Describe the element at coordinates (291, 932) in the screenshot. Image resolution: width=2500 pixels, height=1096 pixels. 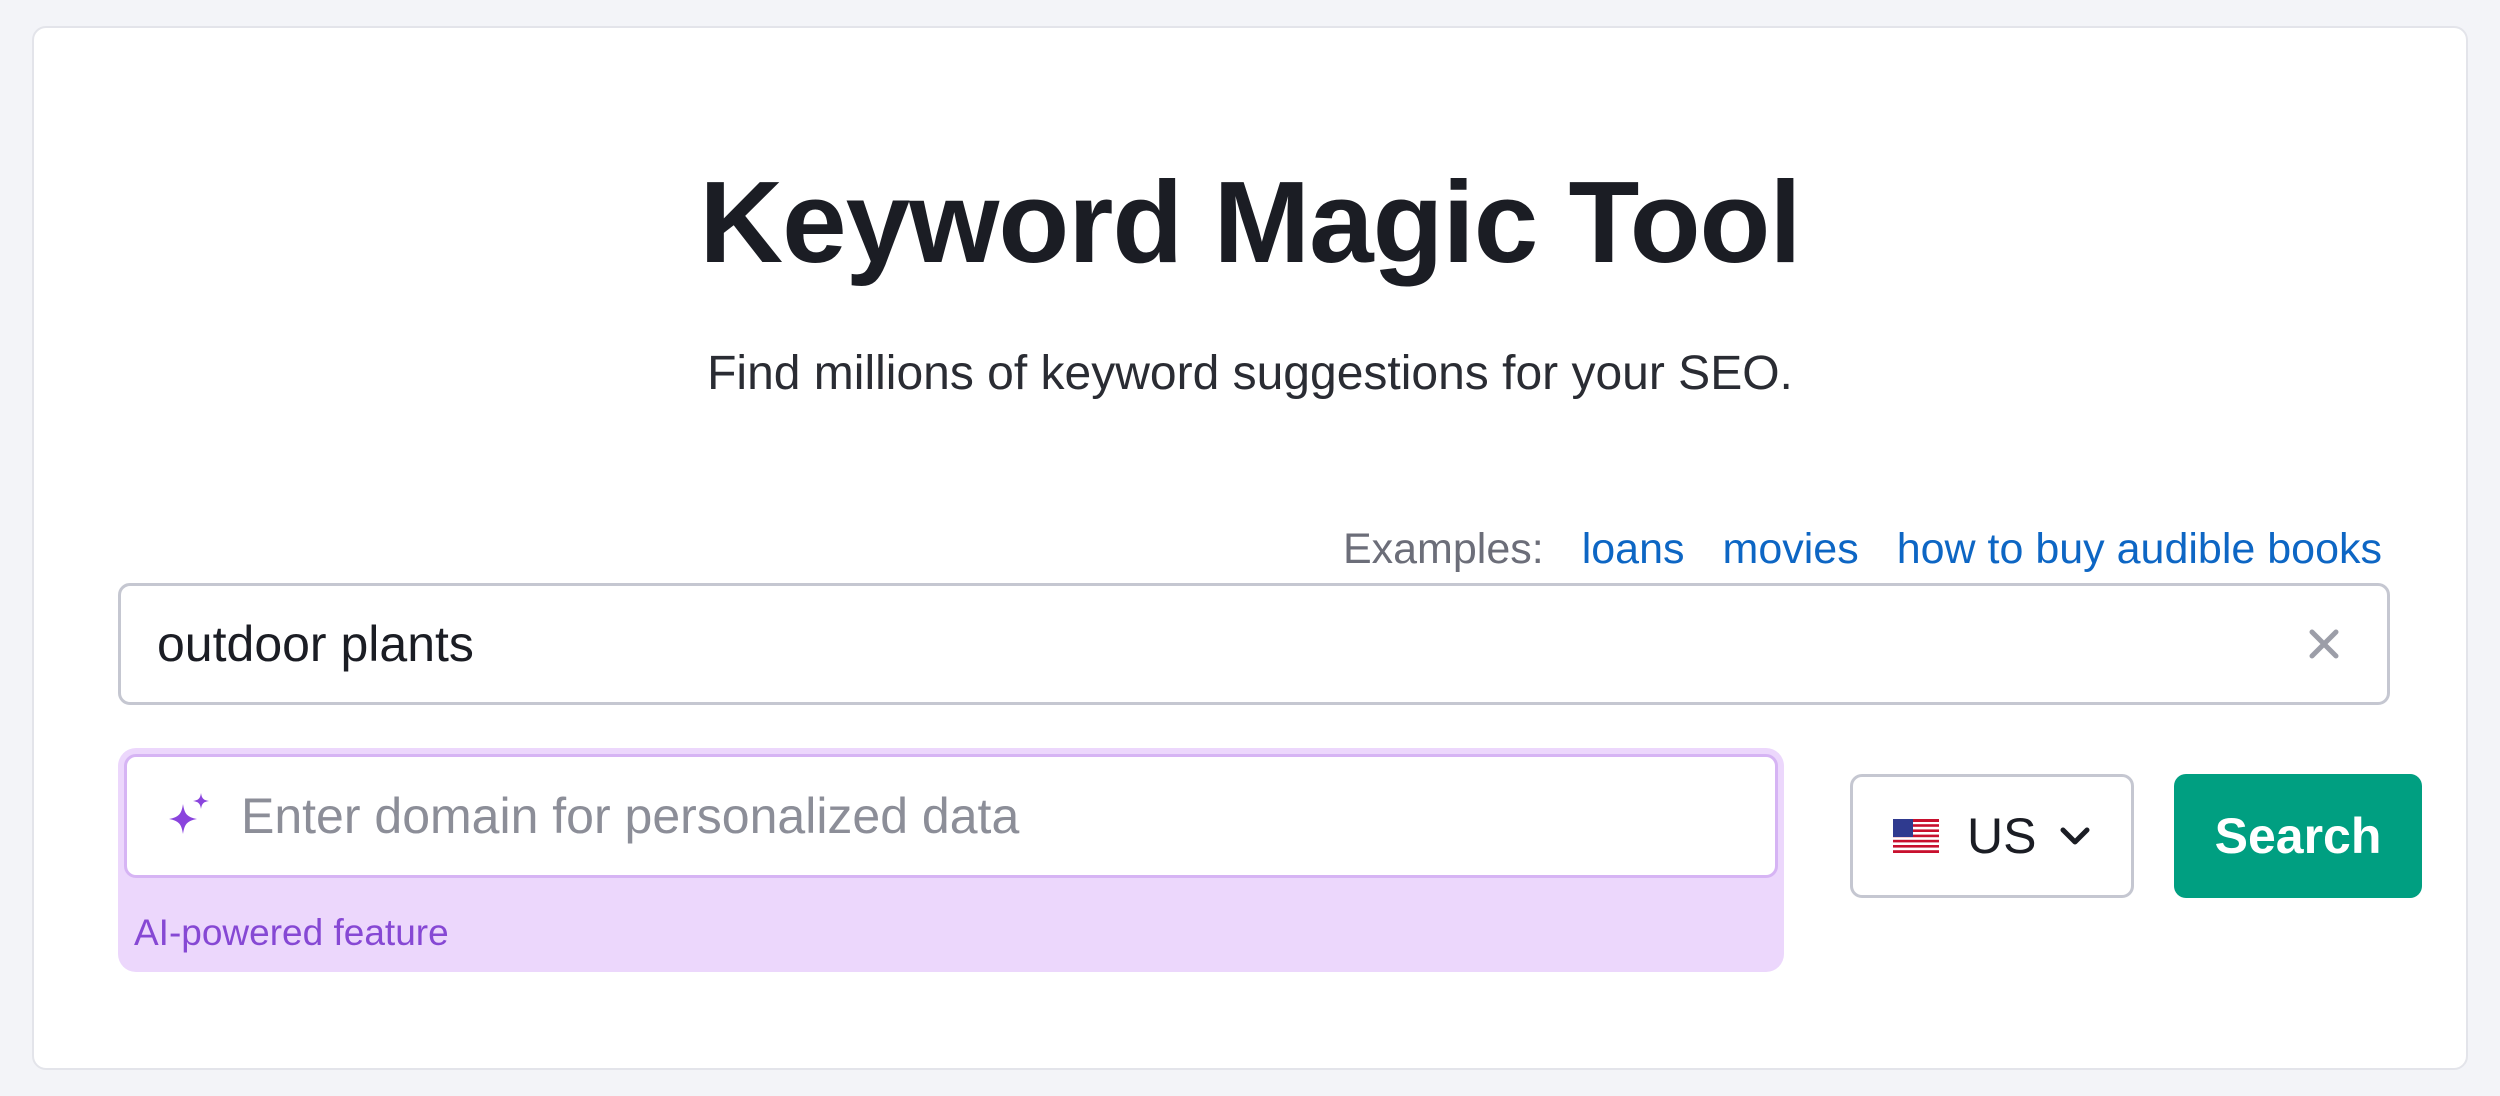
I see `ai-feature-caption: AI-powered feature` at that location.